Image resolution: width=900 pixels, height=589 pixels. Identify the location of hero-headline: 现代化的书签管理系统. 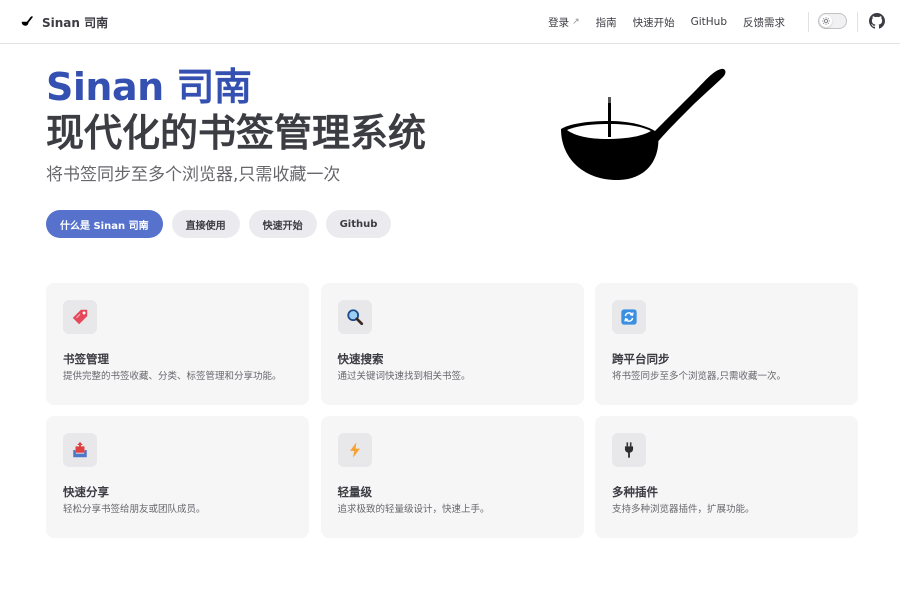
(236, 133).